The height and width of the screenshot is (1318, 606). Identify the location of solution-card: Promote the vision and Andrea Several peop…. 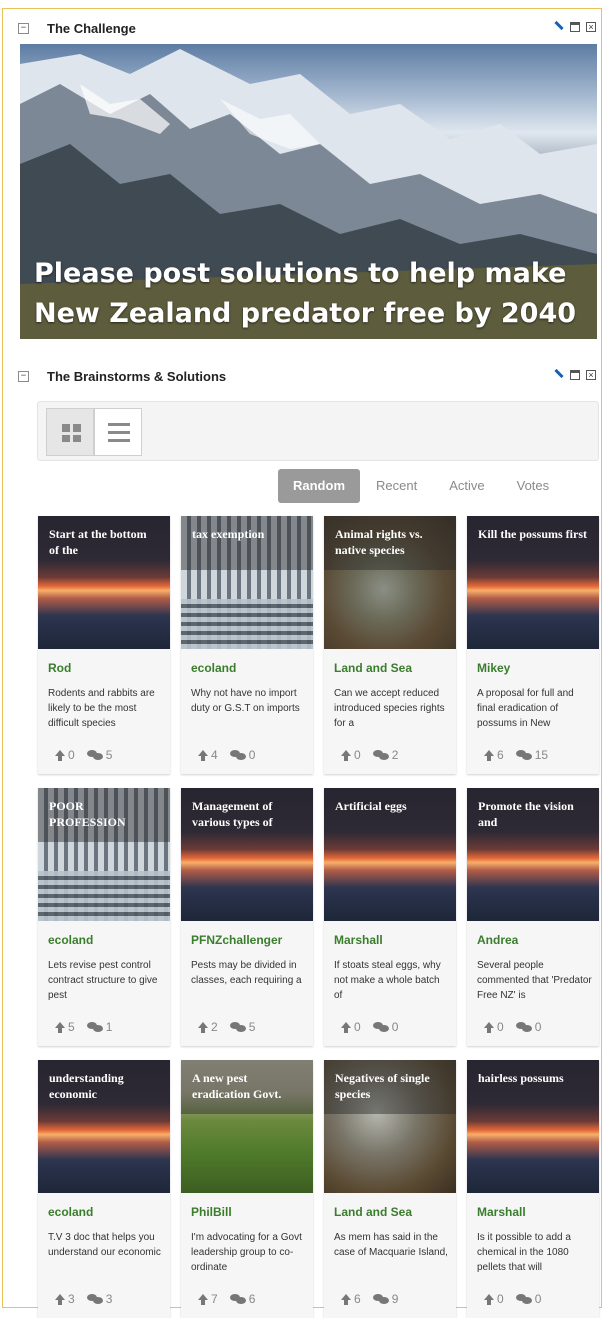
(533, 917).